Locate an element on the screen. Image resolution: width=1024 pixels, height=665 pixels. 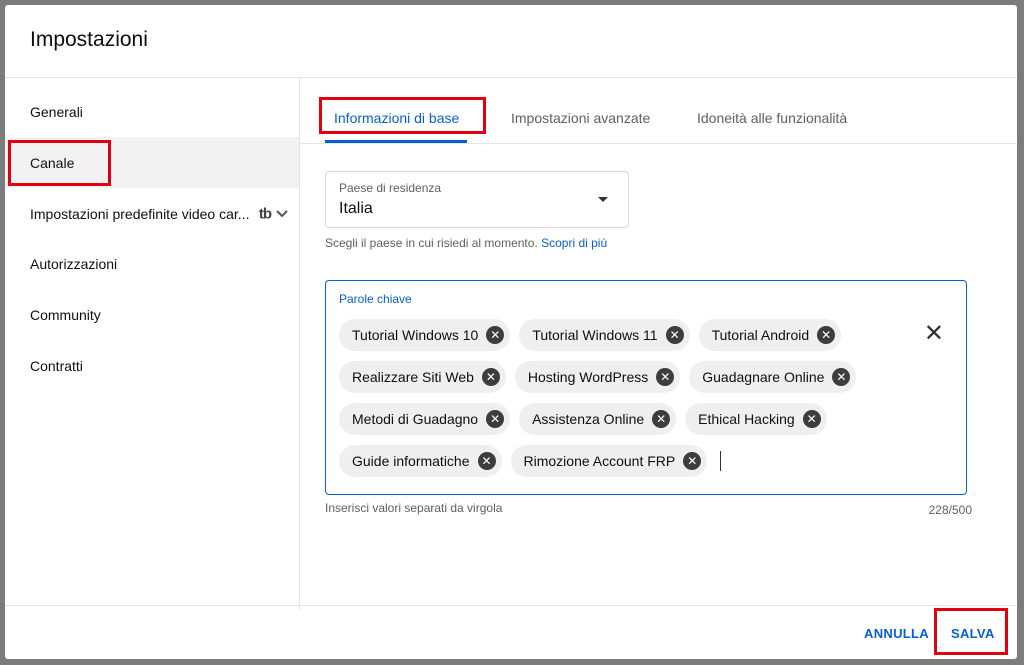
chip-label: Tutorial Windows 11 is located at coordinates (595, 335).